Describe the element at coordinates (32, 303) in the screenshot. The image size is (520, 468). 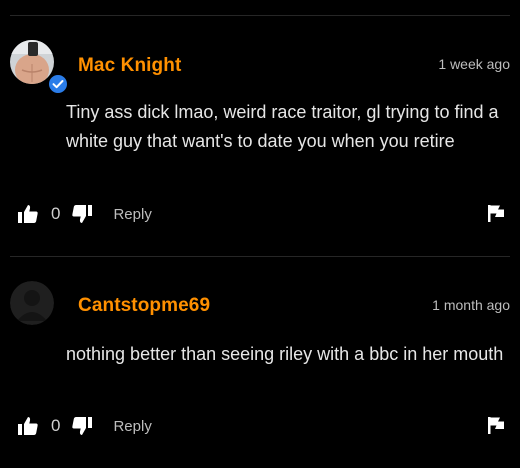
I see `default-avatar-icon` at that location.